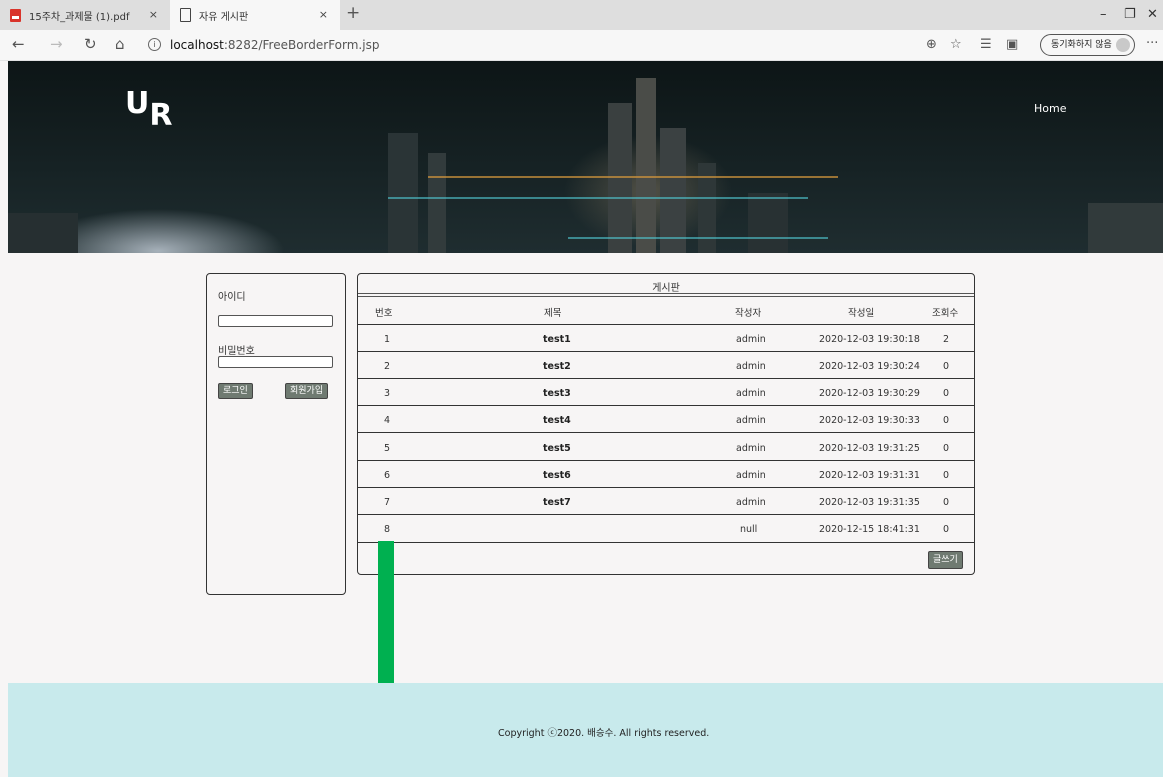 Image resolution: width=1163 pixels, height=777 pixels. What do you see at coordinates (1081, 45) in the screenshot?
I see `sync-label: 동기화하지 않음` at bounding box center [1081, 45].